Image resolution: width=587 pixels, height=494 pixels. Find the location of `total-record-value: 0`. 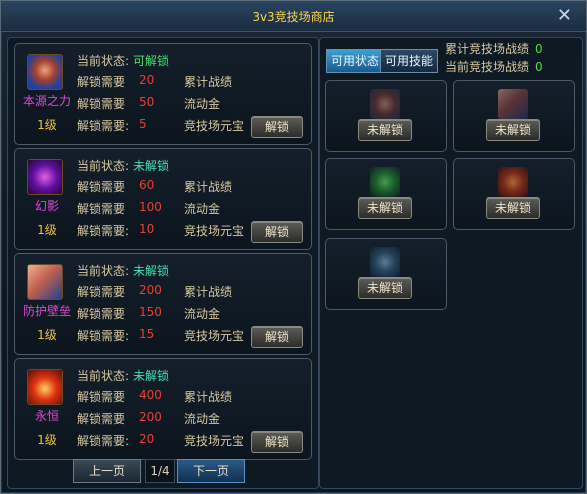

total-record-value: 0 is located at coordinates (539, 49).